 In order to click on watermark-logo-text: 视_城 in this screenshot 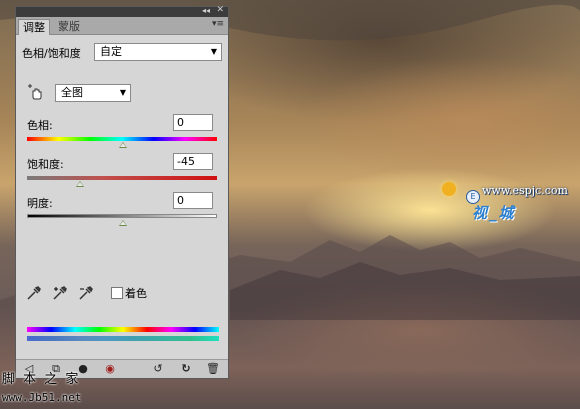, I will do `click(494, 213)`.